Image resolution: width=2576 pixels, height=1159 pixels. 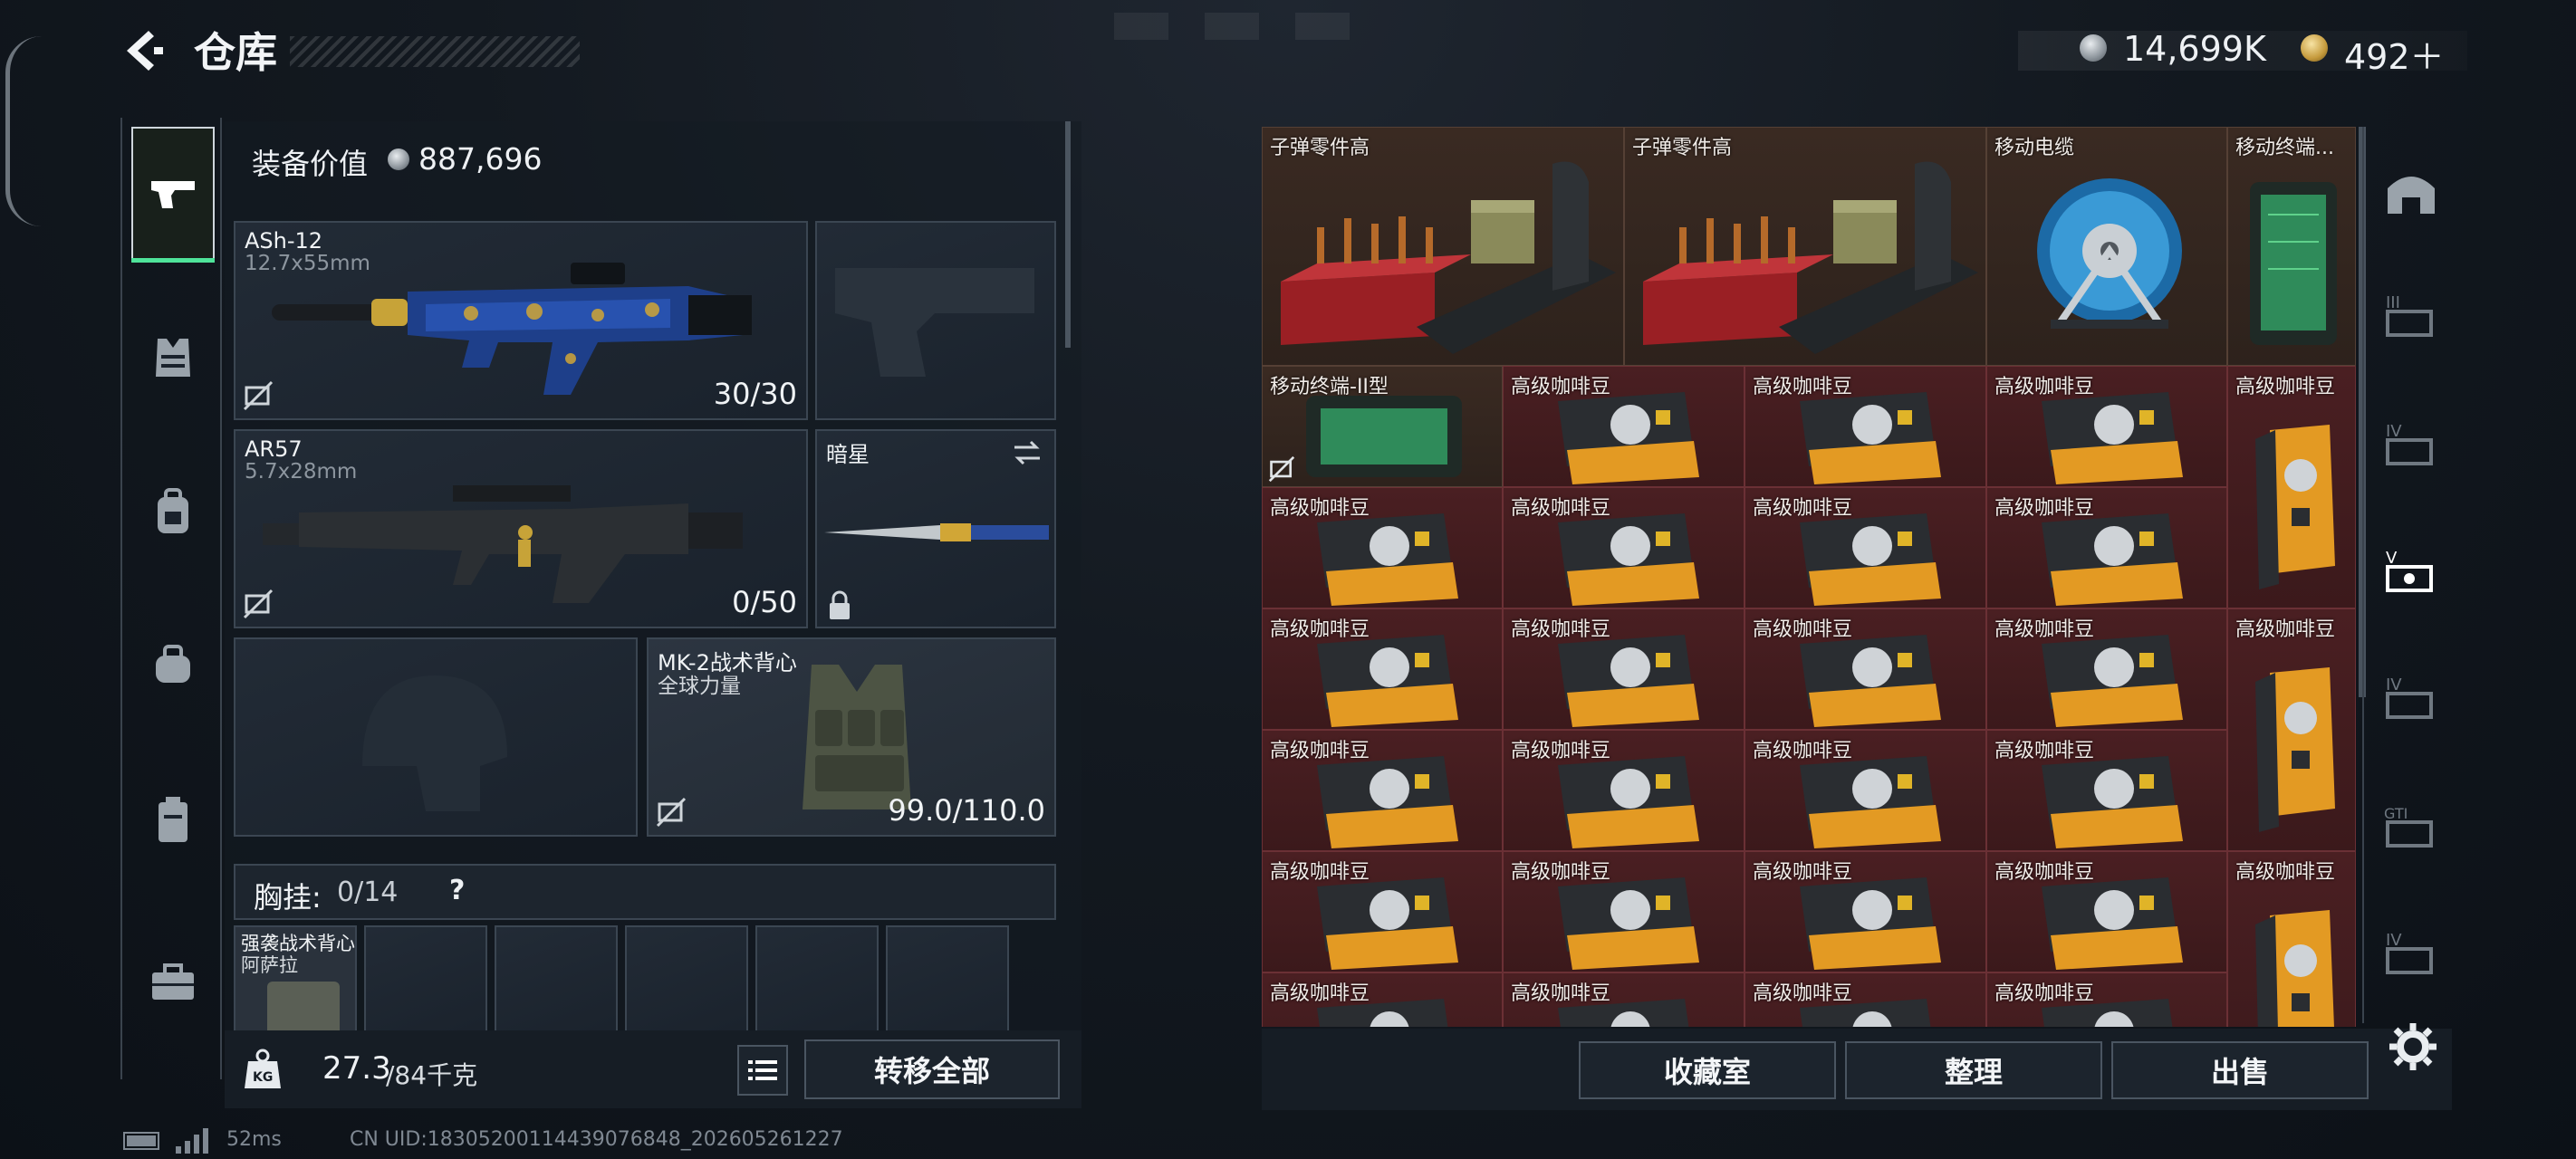 I want to click on helmet-placeholder-icon, so click(x=434, y=743).